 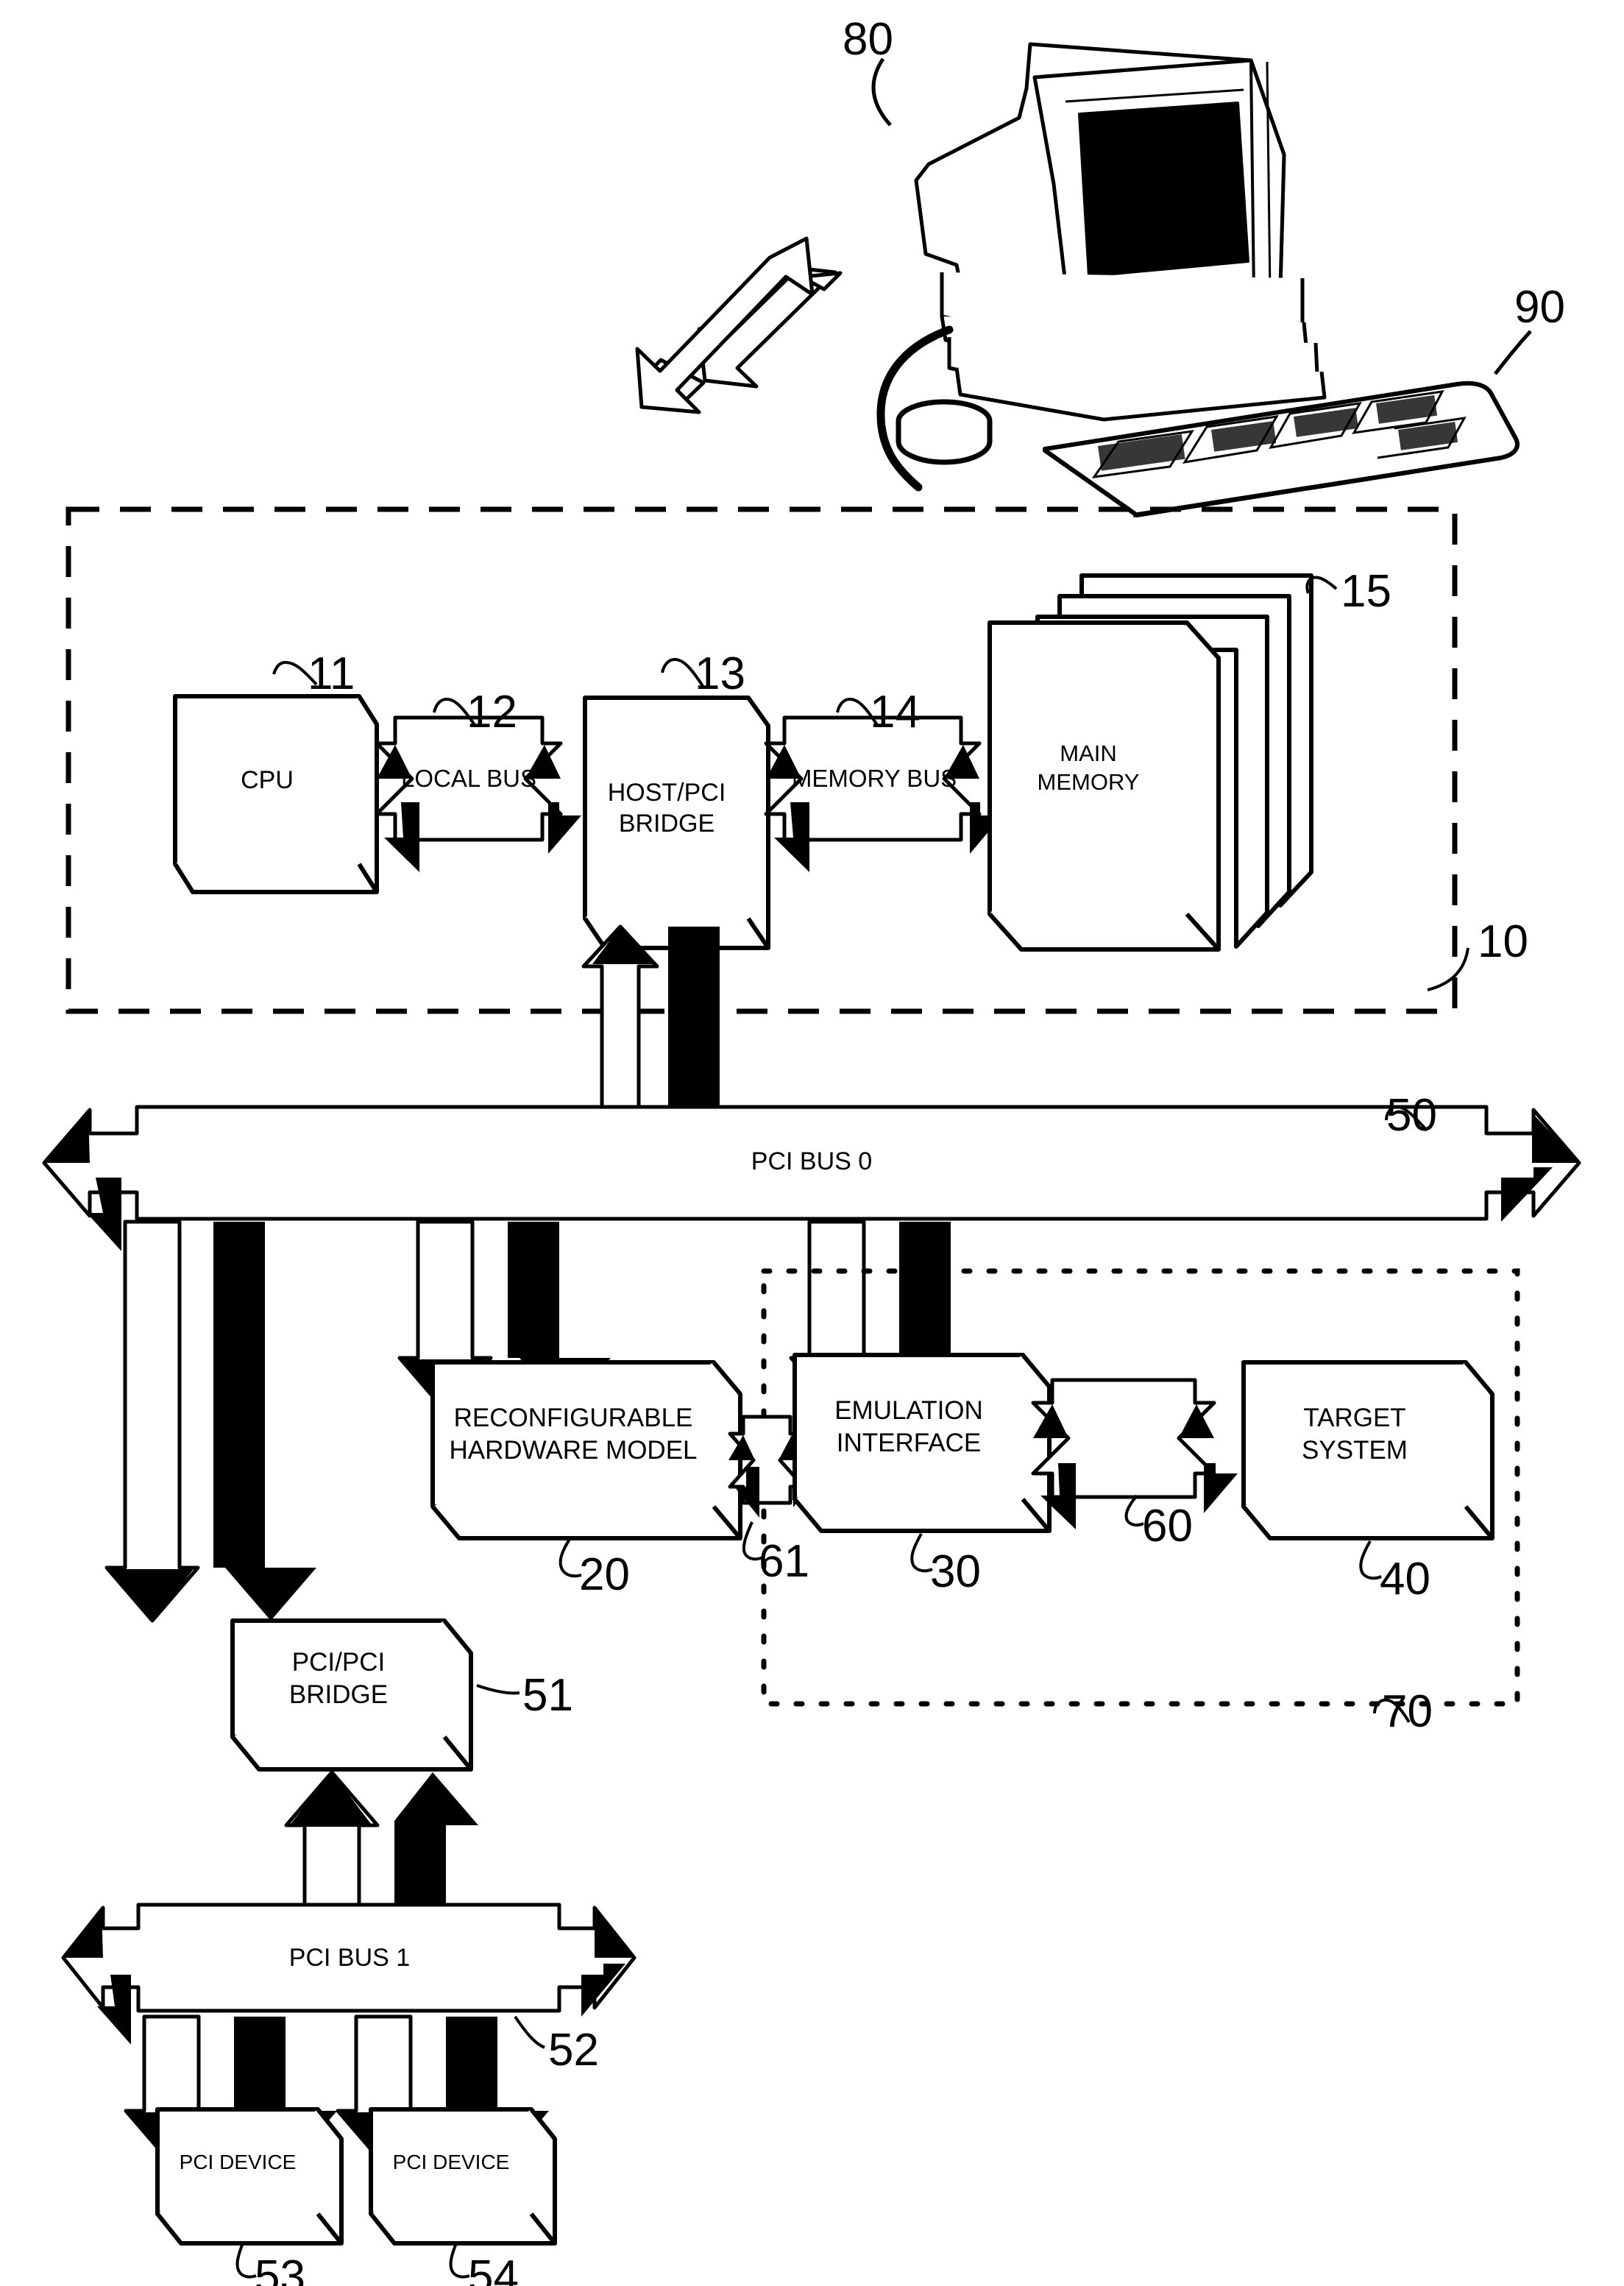 I want to click on ref-15: 15, so click(x=1366, y=591).